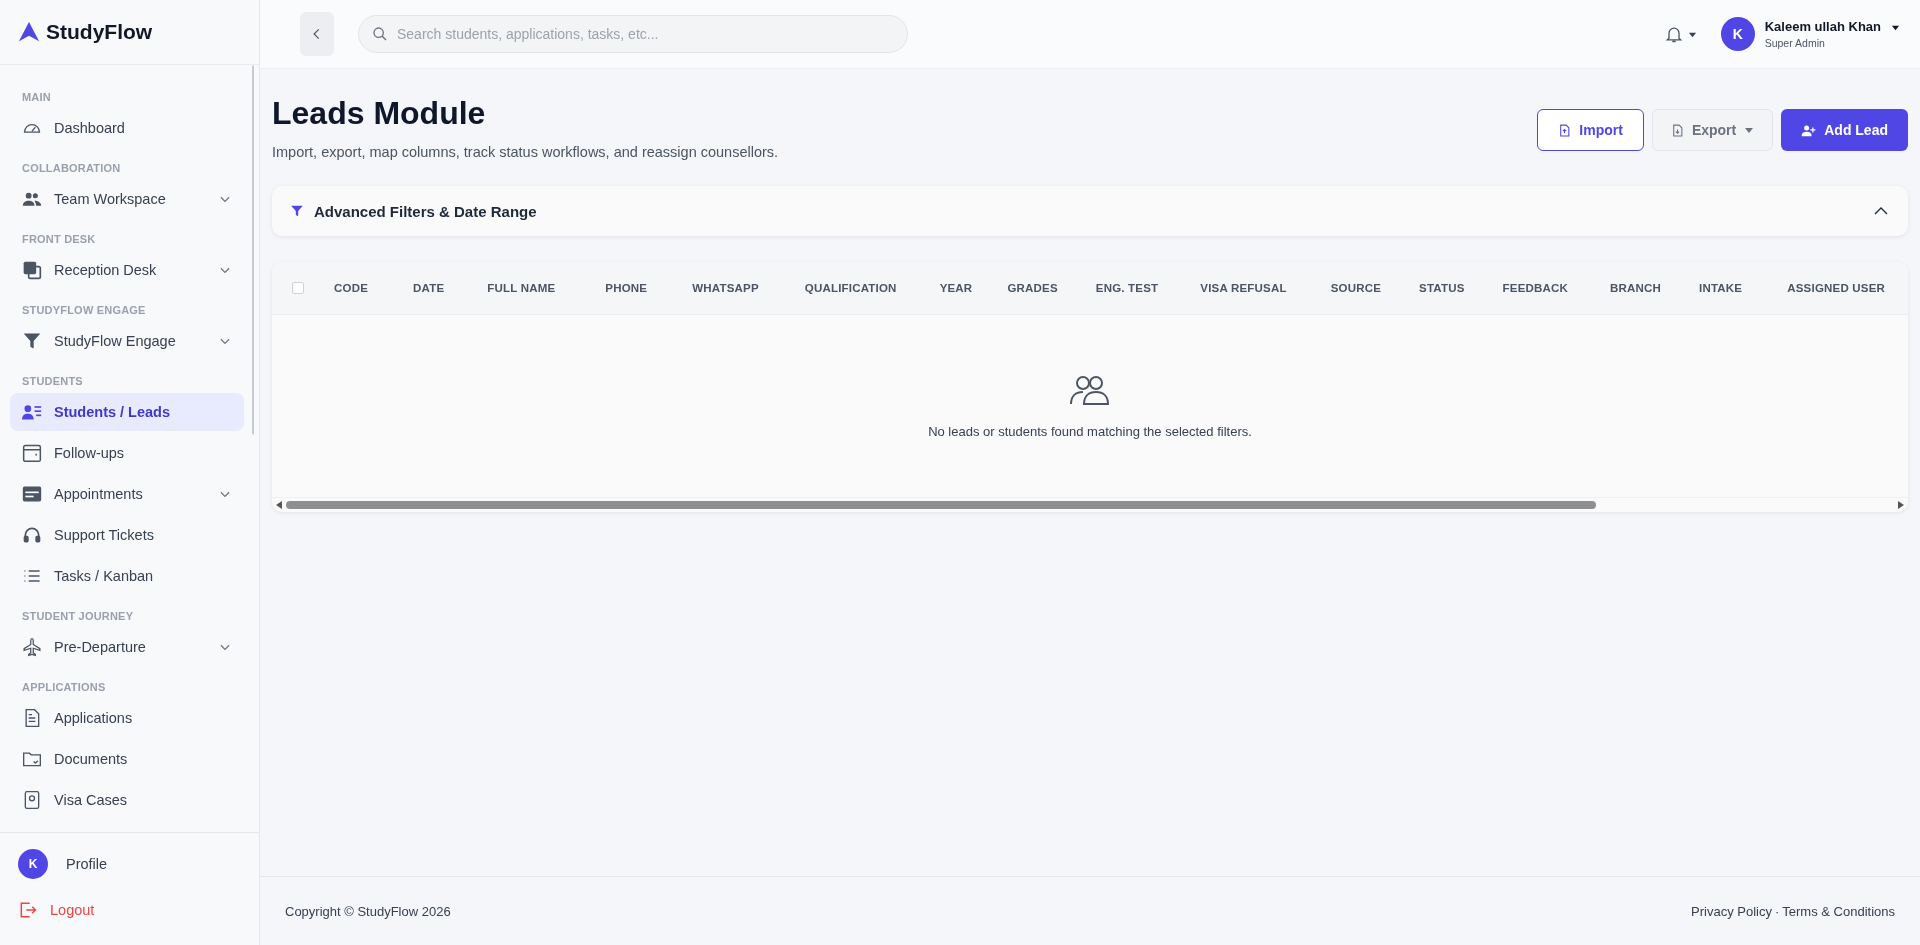 Image resolution: width=1920 pixels, height=945 pixels. I want to click on logo-icon, so click(29, 32).